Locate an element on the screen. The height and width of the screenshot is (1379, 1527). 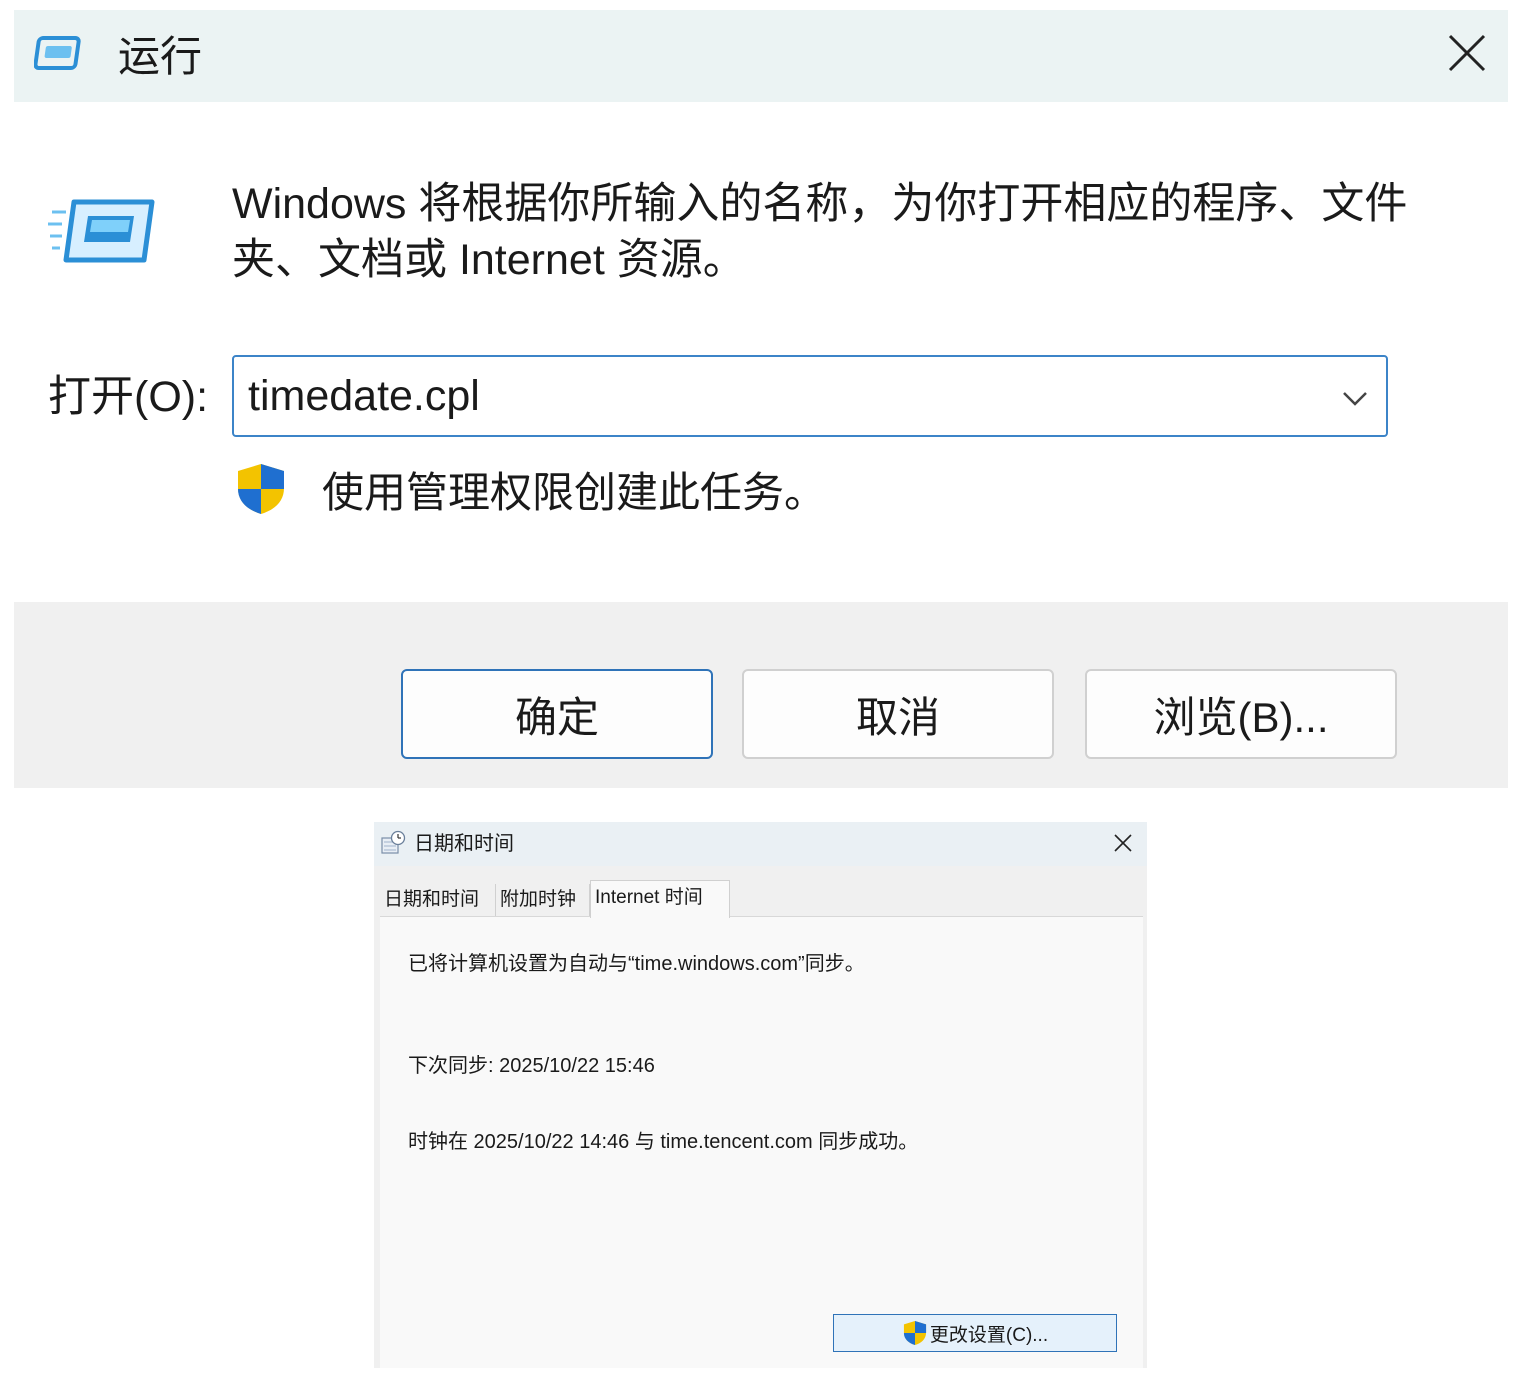
tab-additional-clocks: 附加时钟 is located at coordinates (543, 900).